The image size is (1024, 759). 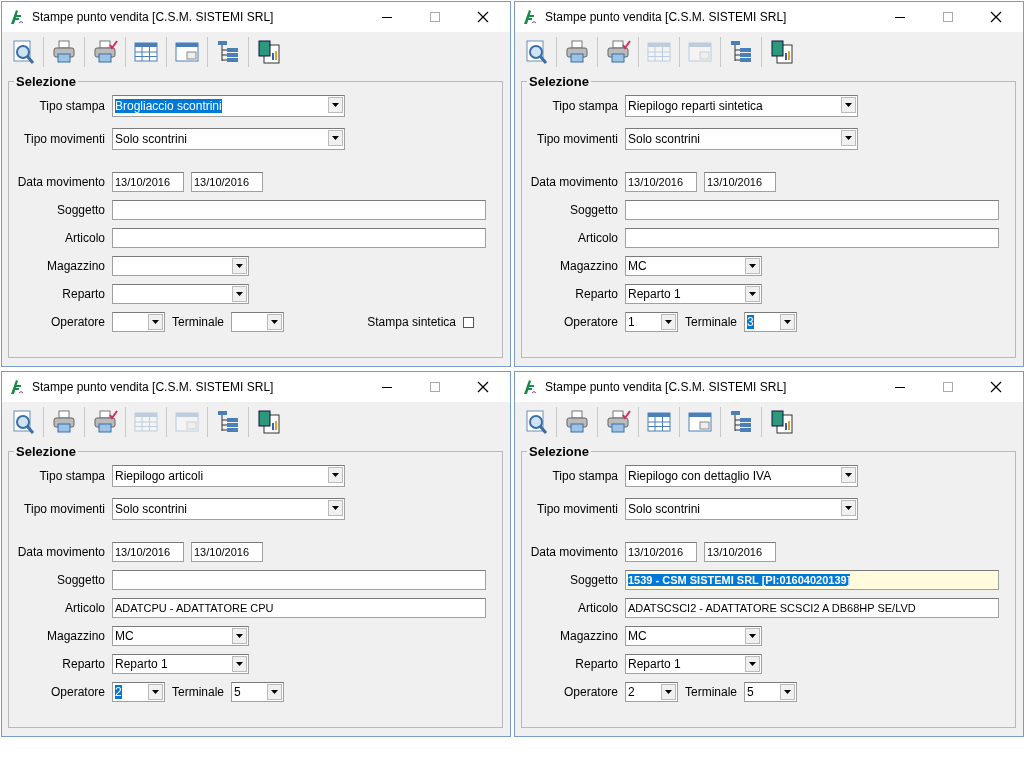 What do you see at coordinates (741, 106) in the screenshot?
I see `dropdown-field: Riepilogo reparti sintetica` at bounding box center [741, 106].